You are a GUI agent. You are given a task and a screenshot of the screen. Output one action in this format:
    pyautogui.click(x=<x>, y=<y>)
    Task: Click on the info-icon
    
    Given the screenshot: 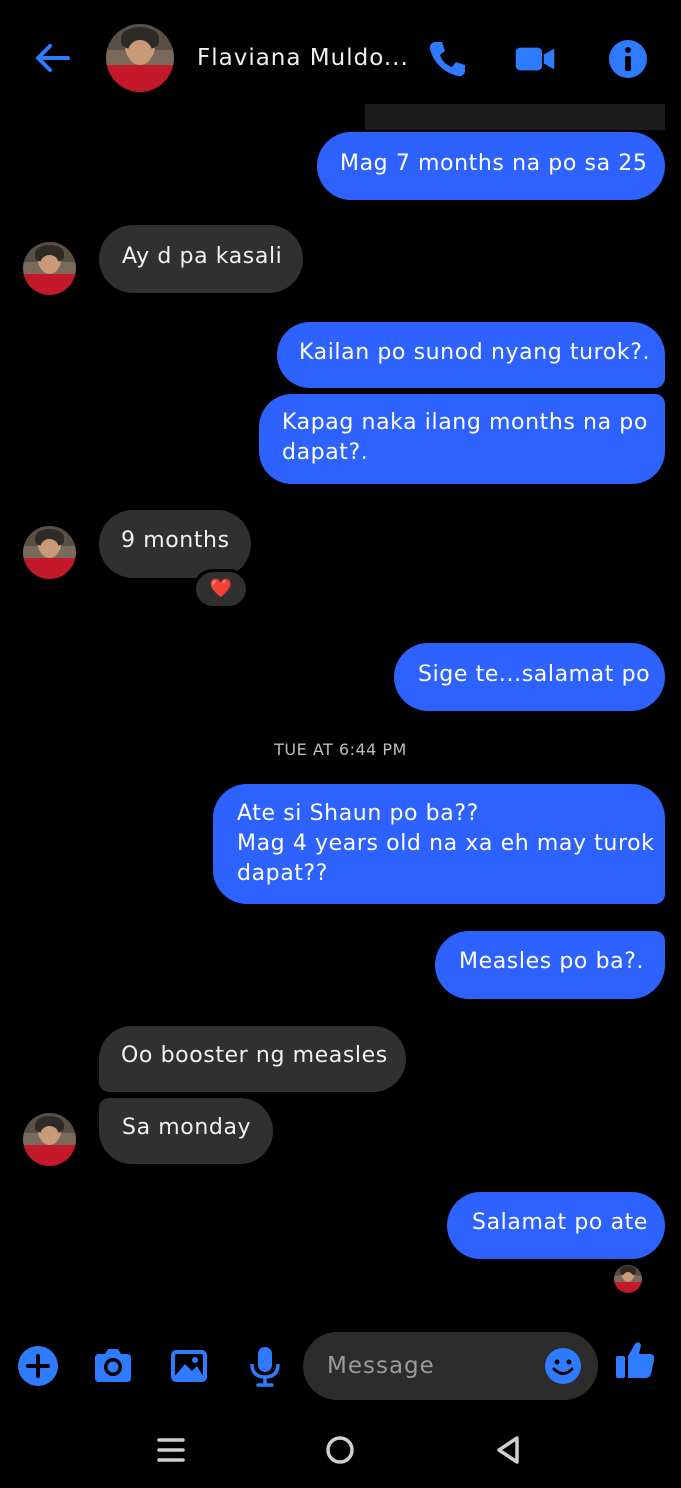 What is the action you would take?
    pyautogui.click(x=628, y=59)
    